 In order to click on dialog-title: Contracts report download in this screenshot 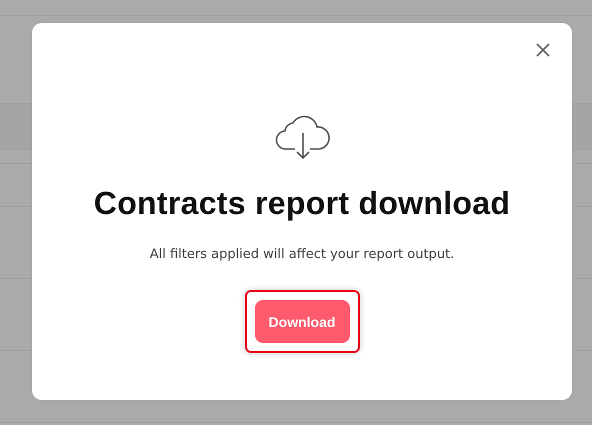, I will do `click(302, 203)`.